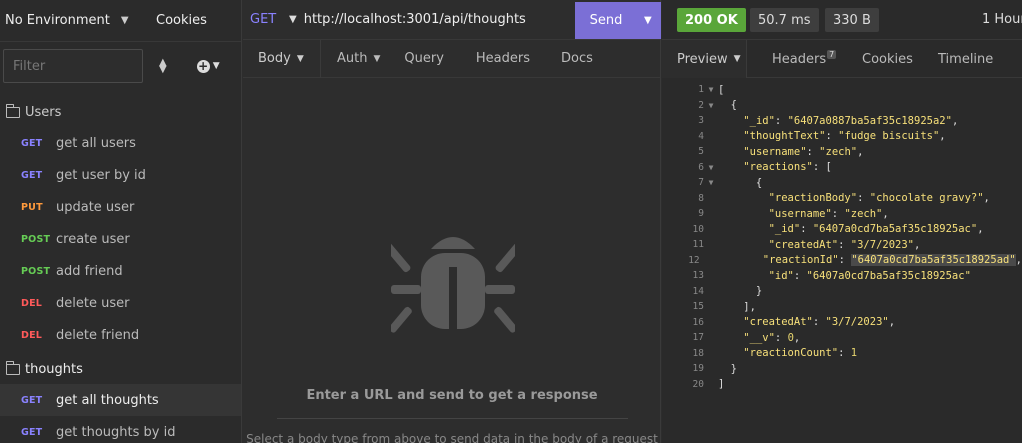 The image size is (1022, 443). I want to click on filter-input, so click(73, 66).